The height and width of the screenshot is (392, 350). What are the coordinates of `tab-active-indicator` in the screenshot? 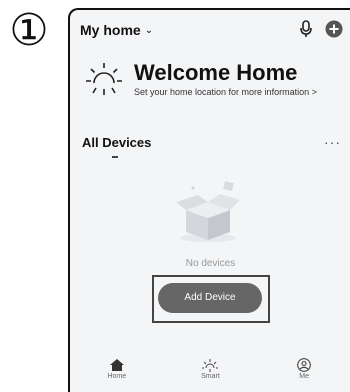 It's located at (115, 157).